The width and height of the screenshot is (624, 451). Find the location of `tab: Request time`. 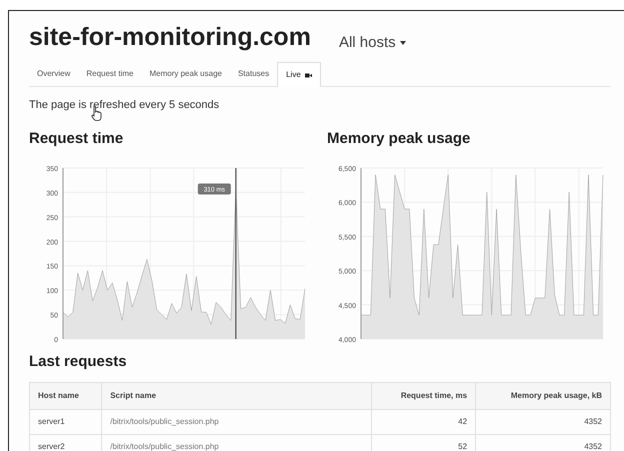

tab: Request time is located at coordinates (110, 74).